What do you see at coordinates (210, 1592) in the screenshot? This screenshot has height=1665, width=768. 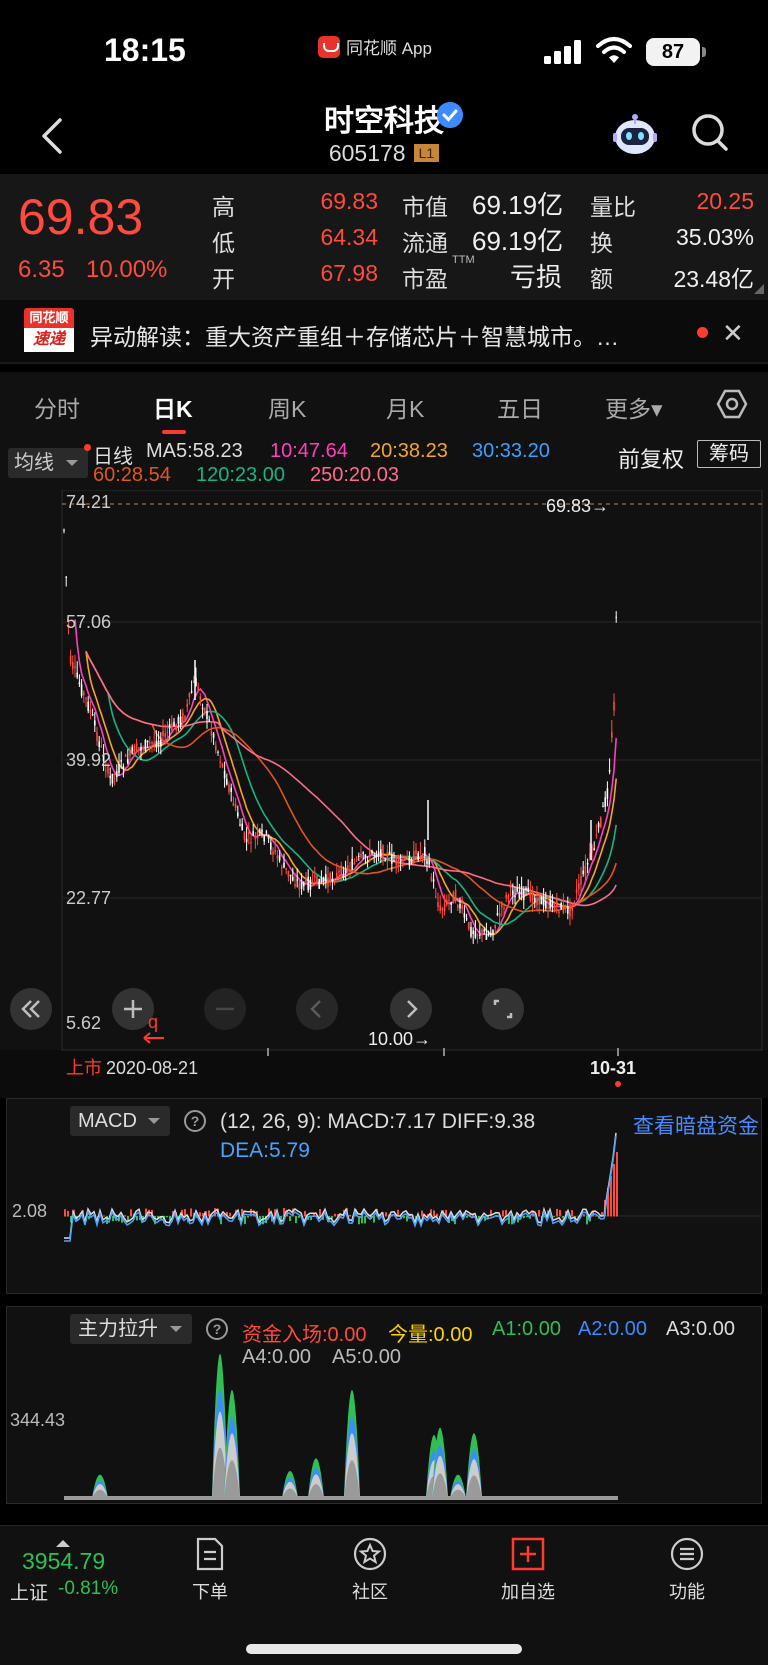 I see `nav-order-label: 下单` at bounding box center [210, 1592].